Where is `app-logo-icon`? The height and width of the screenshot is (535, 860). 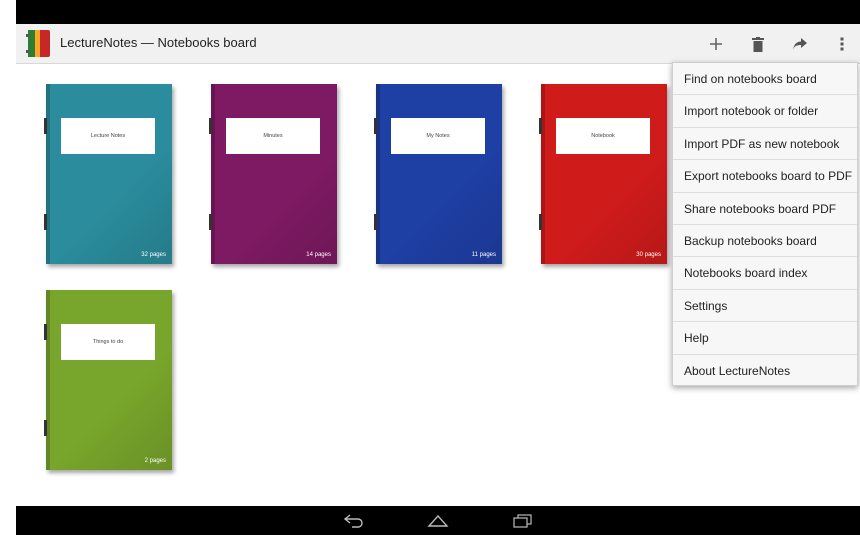
app-logo-icon is located at coordinates (38, 43).